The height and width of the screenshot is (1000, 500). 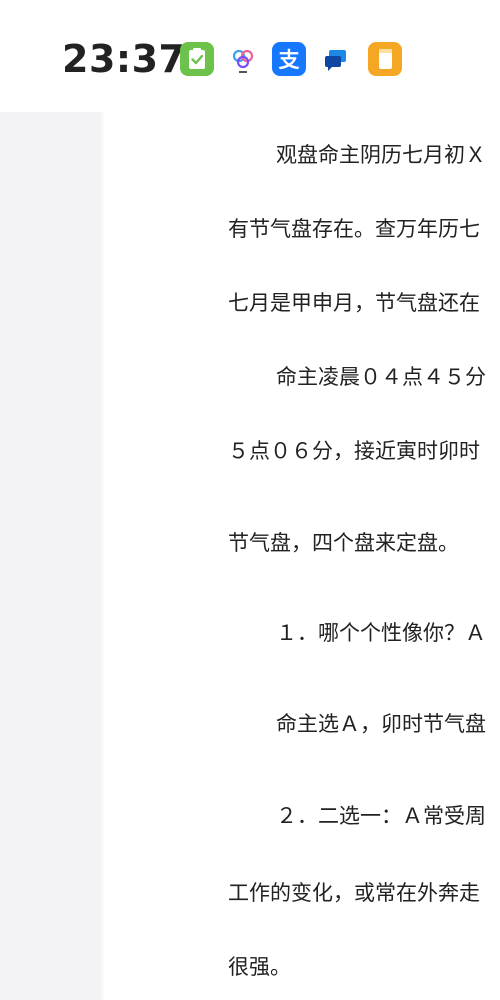 What do you see at coordinates (197, 59) in the screenshot?
I see `green-check-app-icon` at bounding box center [197, 59].